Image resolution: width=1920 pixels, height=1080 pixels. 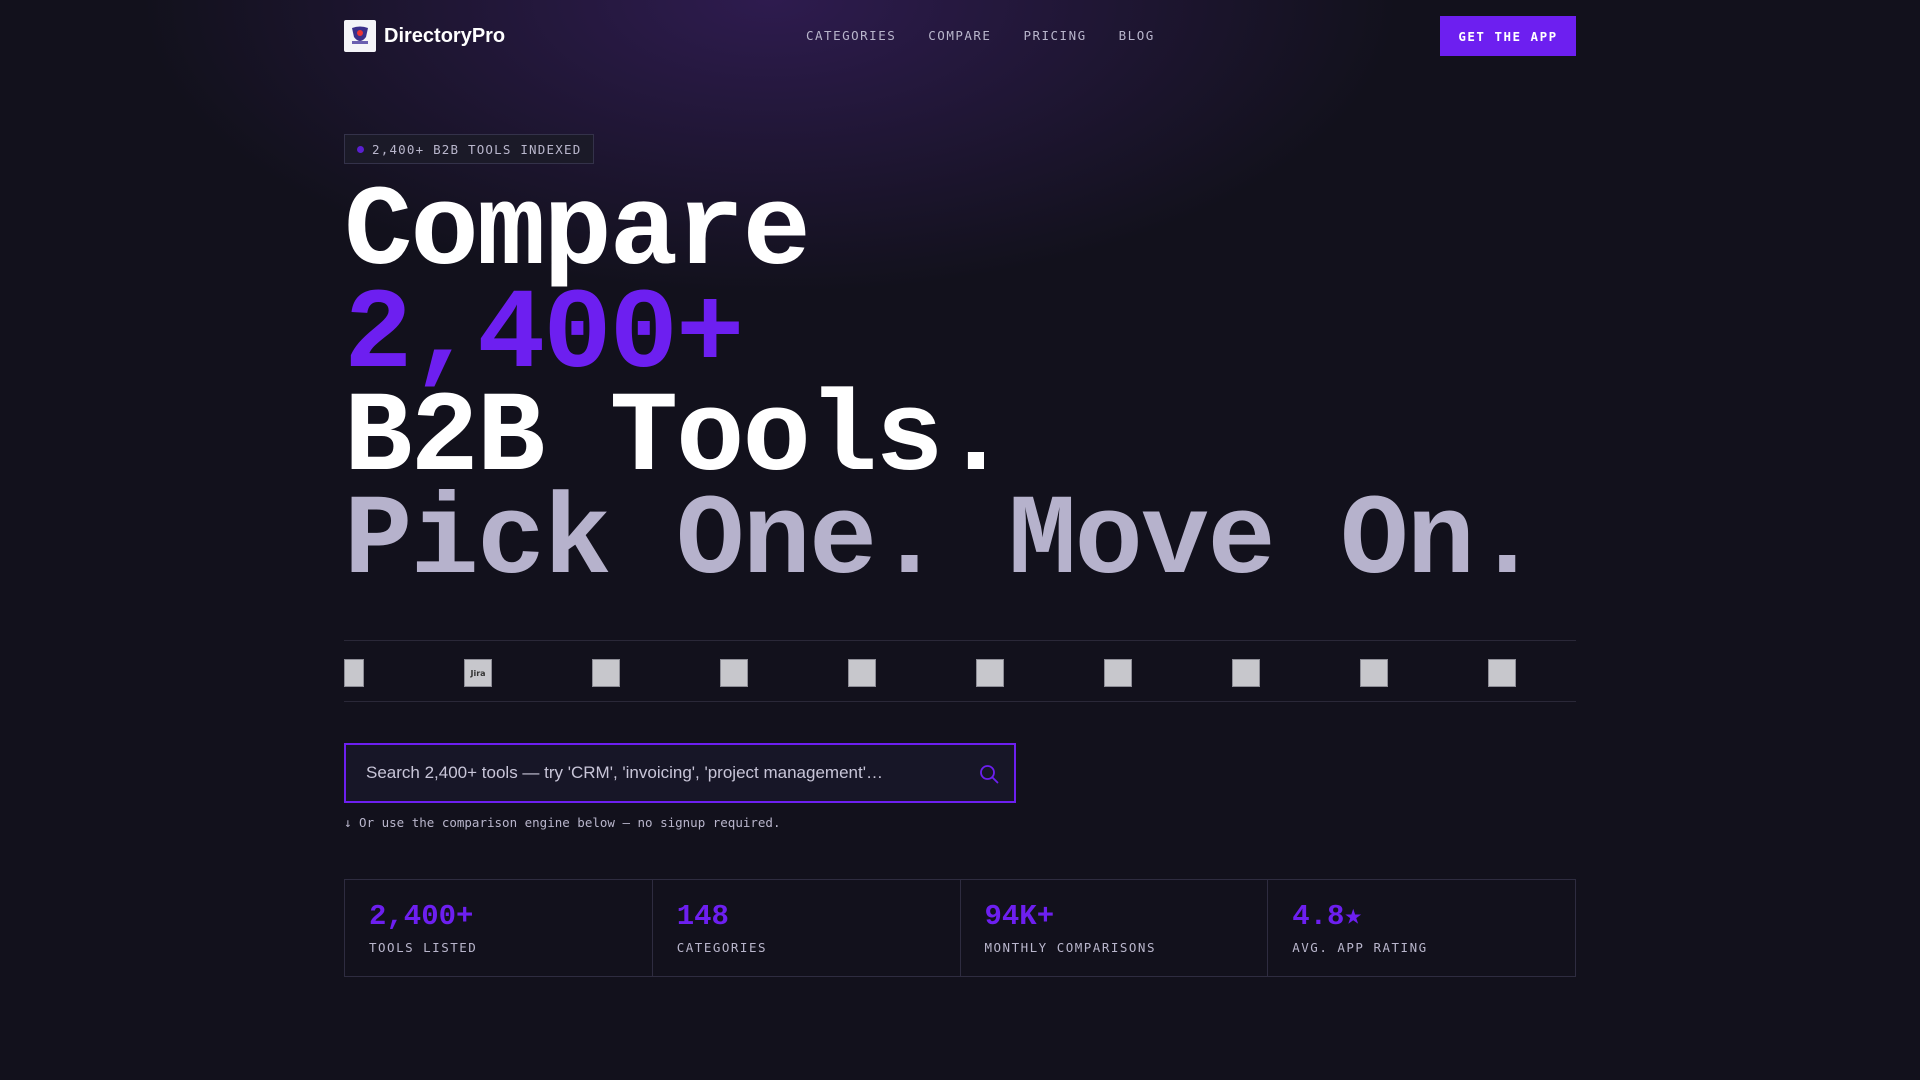 I want to click on tools-indexed-badge: 2,400+ B2B TOOLS INDEXED, so click(x=469, y=149).